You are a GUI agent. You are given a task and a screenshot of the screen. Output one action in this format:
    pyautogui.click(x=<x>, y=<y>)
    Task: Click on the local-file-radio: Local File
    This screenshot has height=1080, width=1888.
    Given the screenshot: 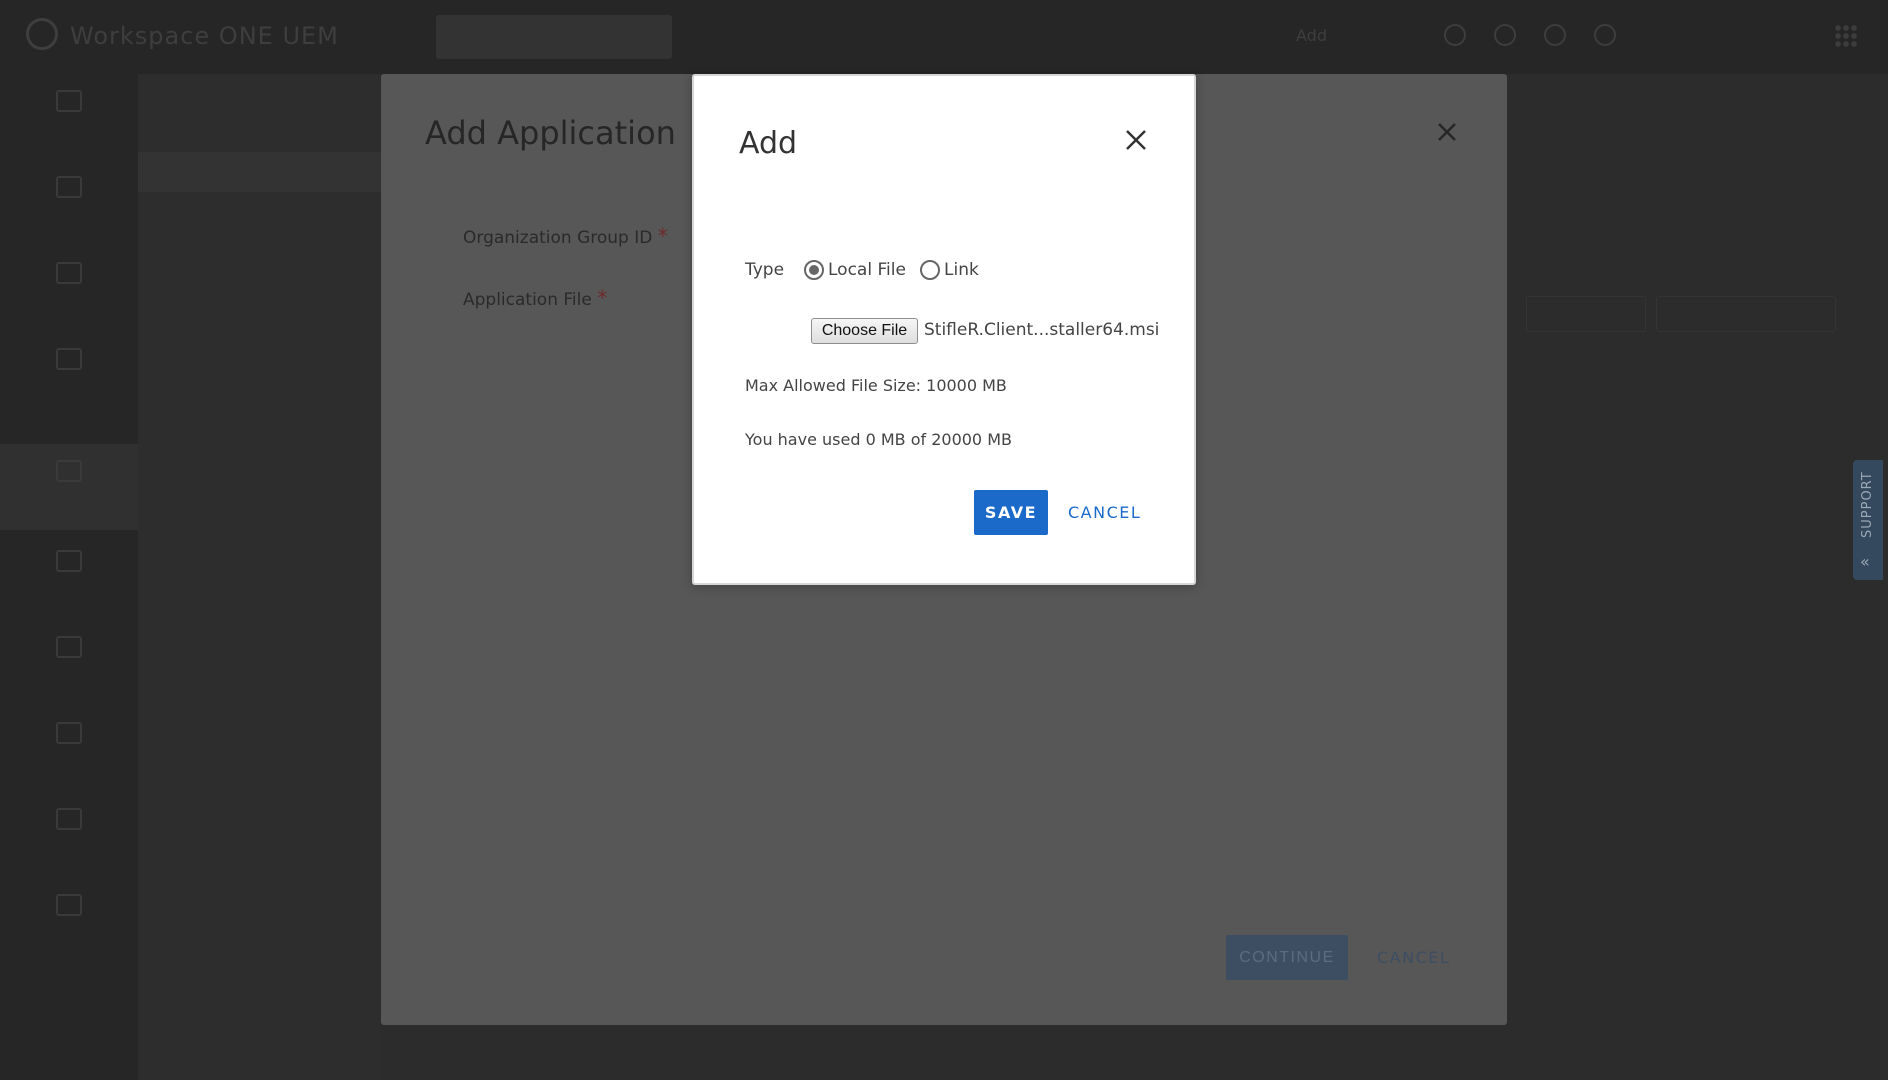 What is the action you would take?
    pyautogui.click(x=855, y=270)
    